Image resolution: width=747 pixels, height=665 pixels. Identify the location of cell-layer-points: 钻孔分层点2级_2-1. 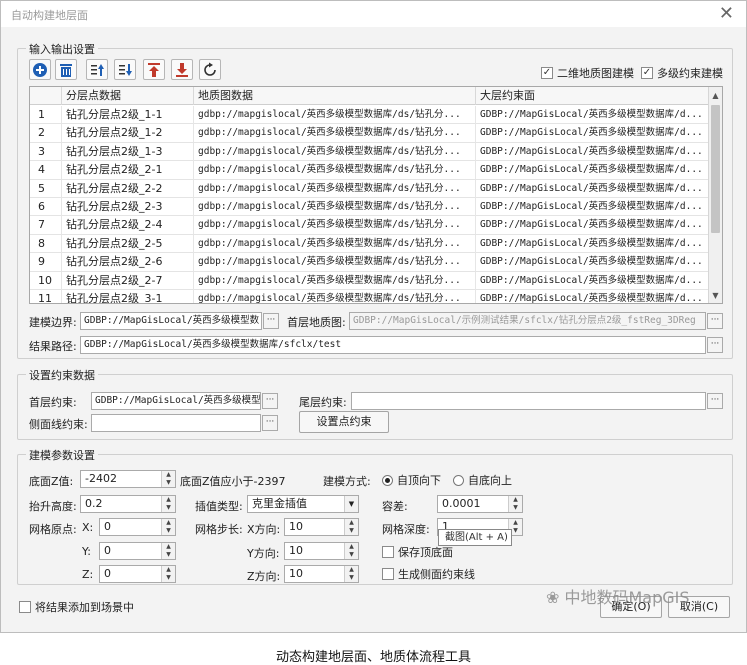
(128, 170).